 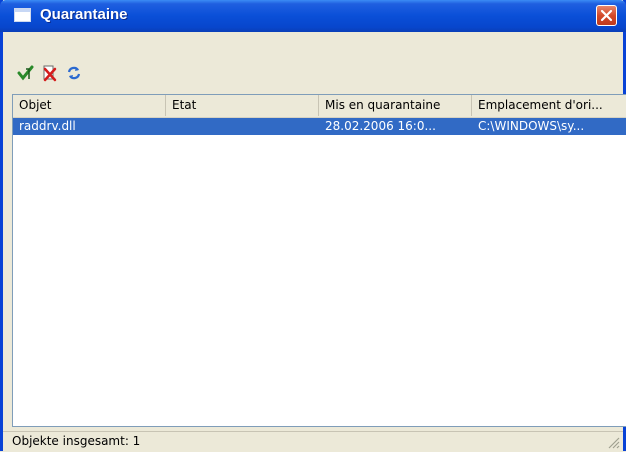 I want to click on restore-button, so click(x=26, y=73).